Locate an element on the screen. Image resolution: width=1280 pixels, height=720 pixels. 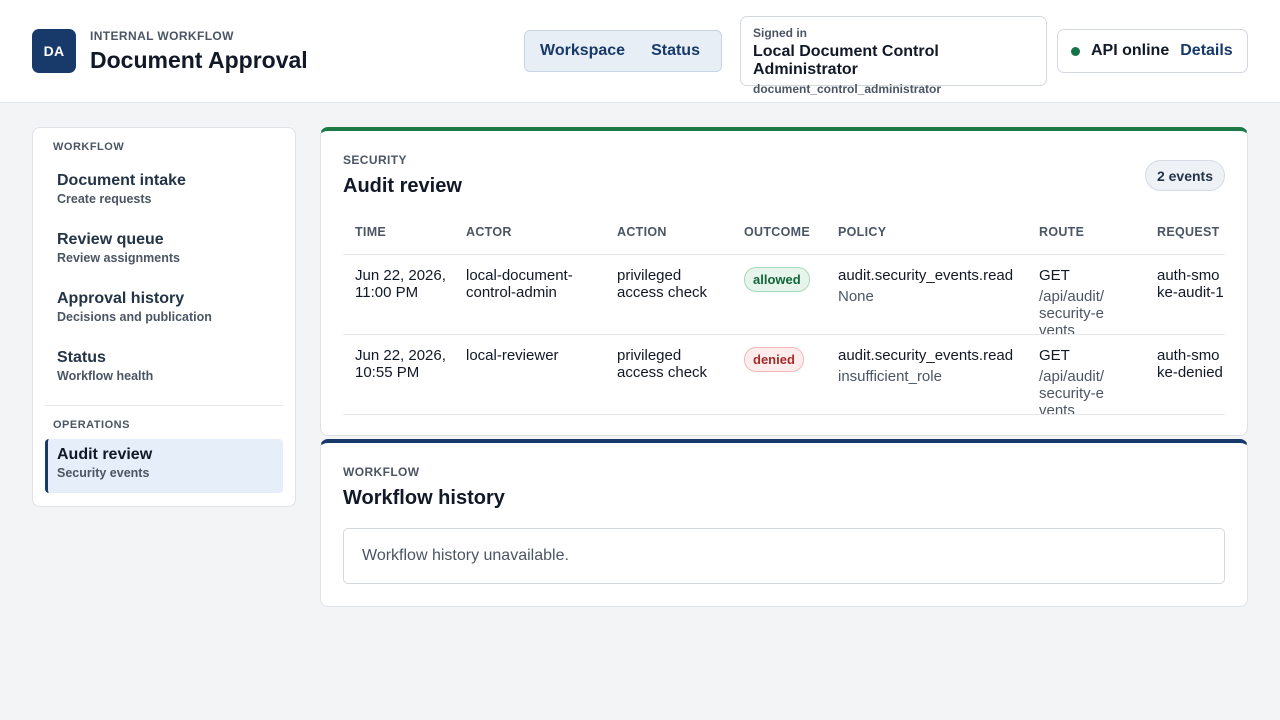
sidebar-item-title: Review queue is located at coordinates (110, 239).